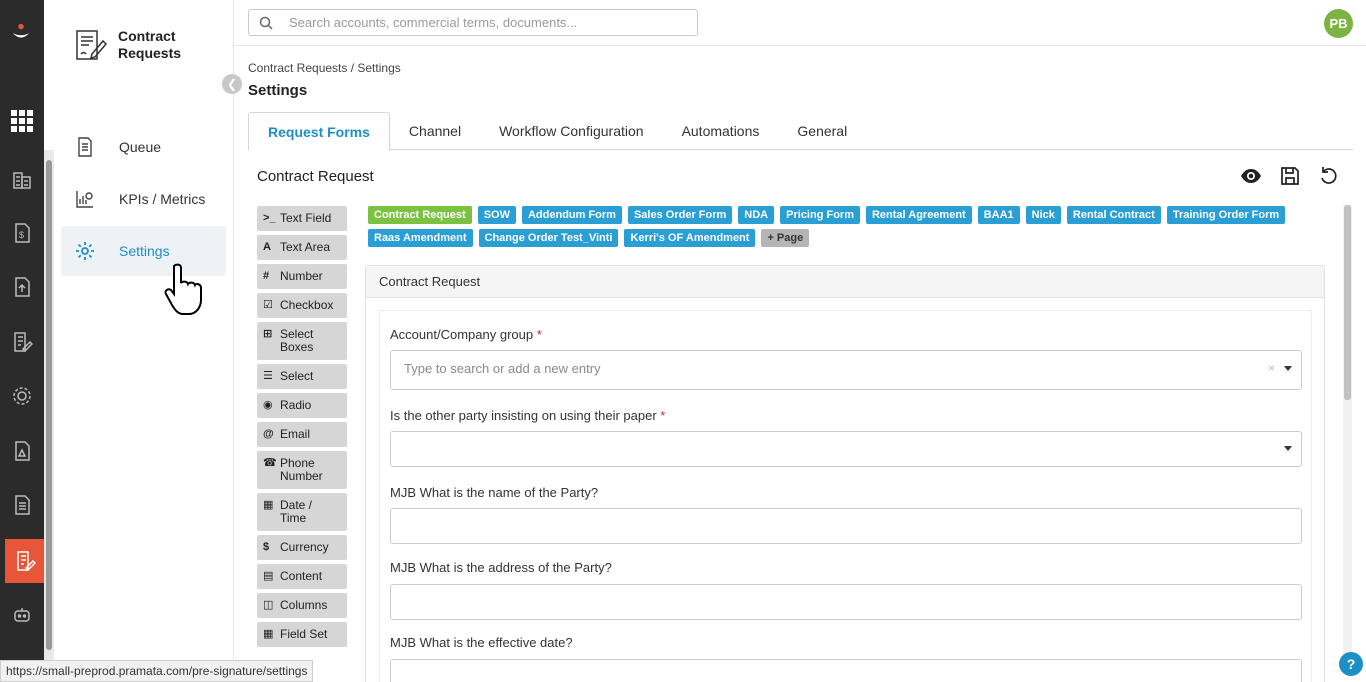  What do you see at coordinates (302, 247) in the screenshot?
I see `palette-text-area: A Text Area` at bounding box center [302, 247].